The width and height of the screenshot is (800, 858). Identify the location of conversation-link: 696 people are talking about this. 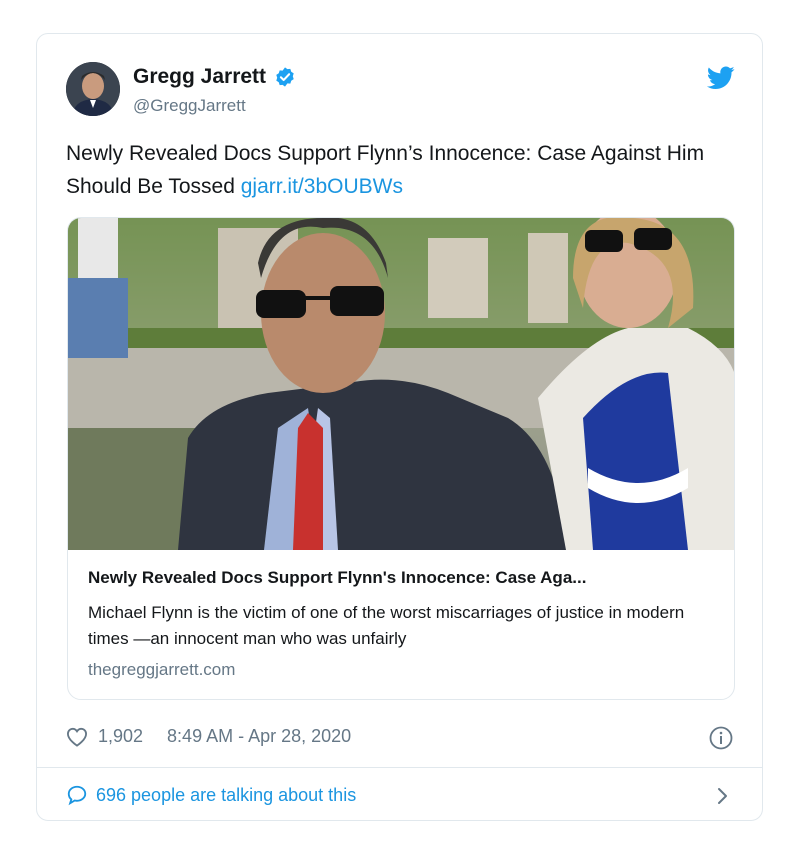
(211, 795).